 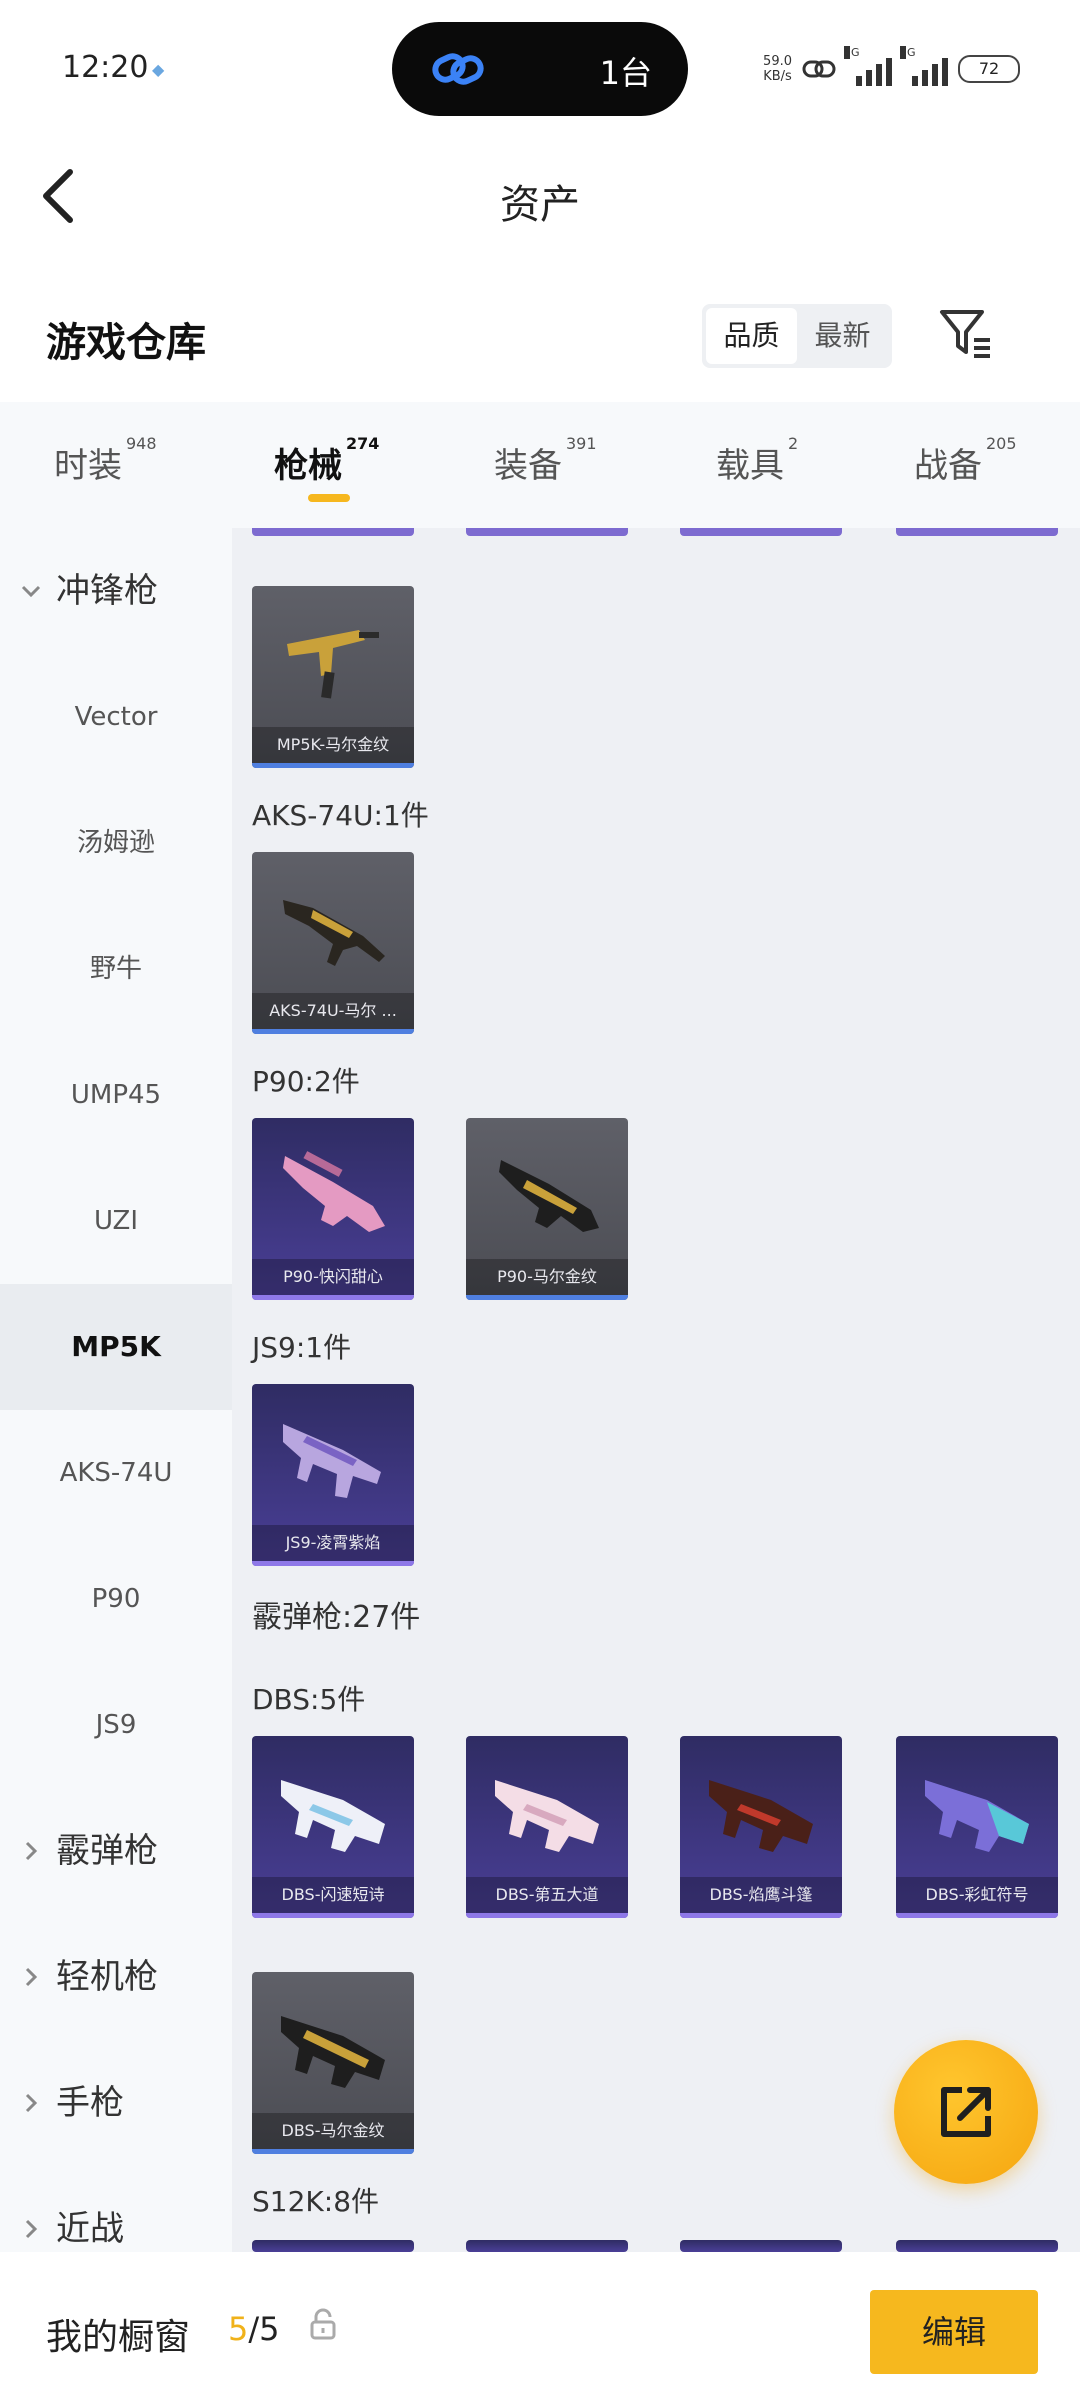 I want to click on signal-label-2: 5G, so click(x=908, y=52).